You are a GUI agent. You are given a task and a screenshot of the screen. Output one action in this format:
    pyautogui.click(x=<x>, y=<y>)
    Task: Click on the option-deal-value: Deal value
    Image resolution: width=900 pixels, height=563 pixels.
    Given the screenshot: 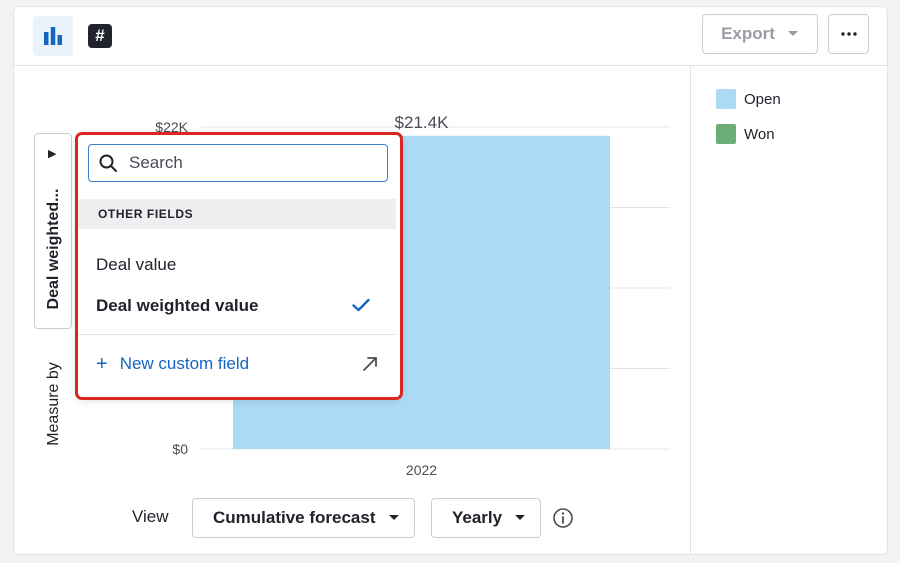 What is the action you would take?
    pyautogui.click(x=237, y=265)
    